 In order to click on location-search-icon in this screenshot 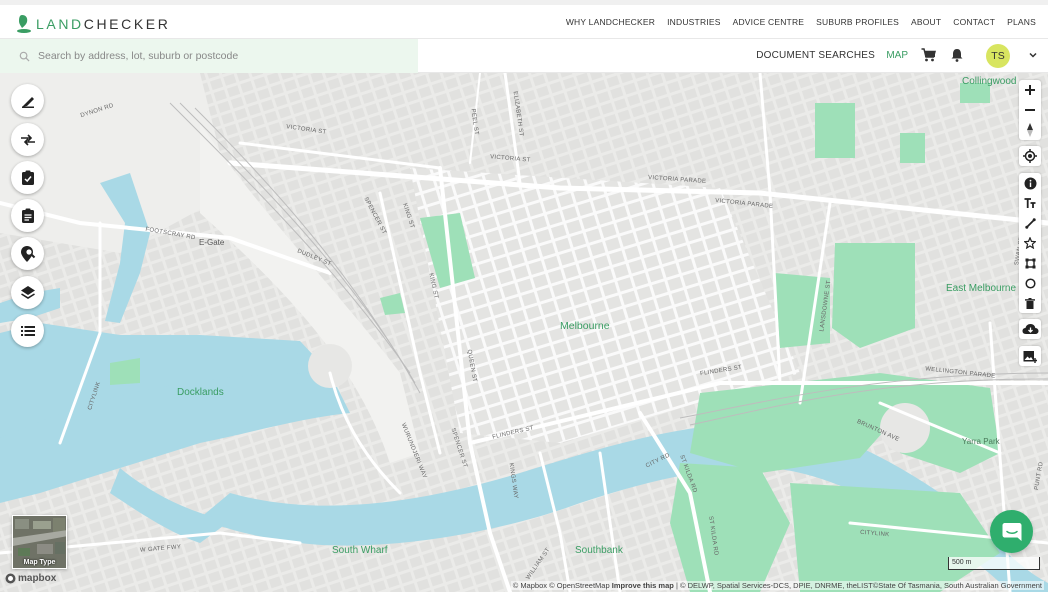, I will do `click(27, 253)`.